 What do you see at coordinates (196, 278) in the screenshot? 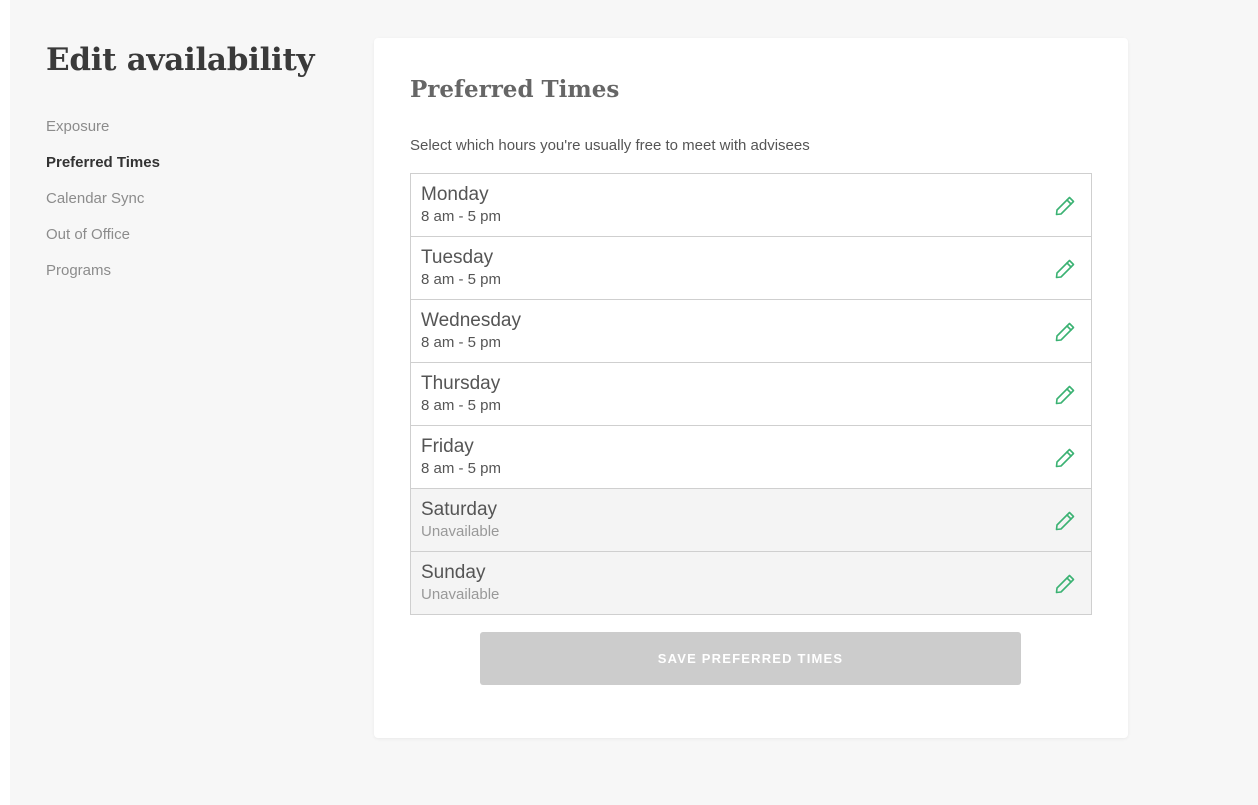
I see `sidebar-item-programs: Programs` at bounding box center [196, 278].